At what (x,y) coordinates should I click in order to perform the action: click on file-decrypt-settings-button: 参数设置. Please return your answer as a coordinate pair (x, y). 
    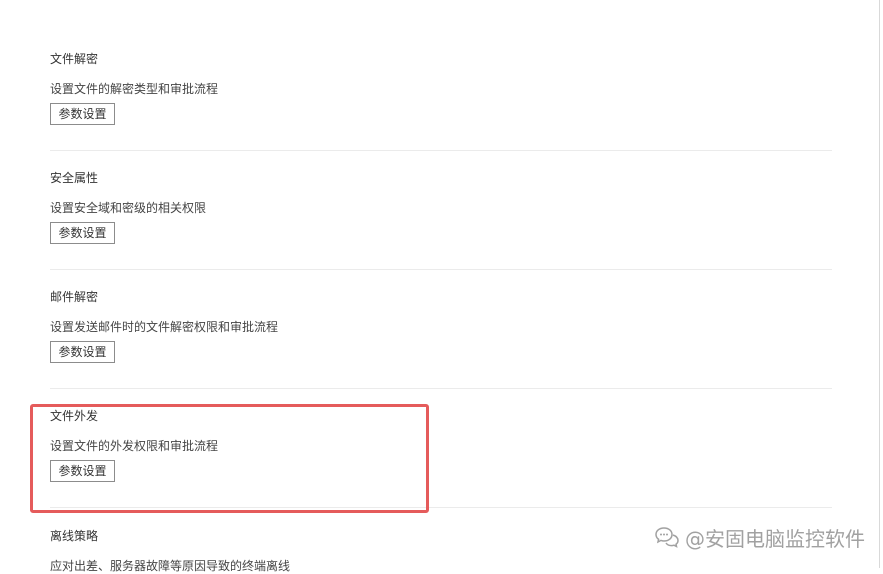
    Looking at the image, I should click on (82, 114).